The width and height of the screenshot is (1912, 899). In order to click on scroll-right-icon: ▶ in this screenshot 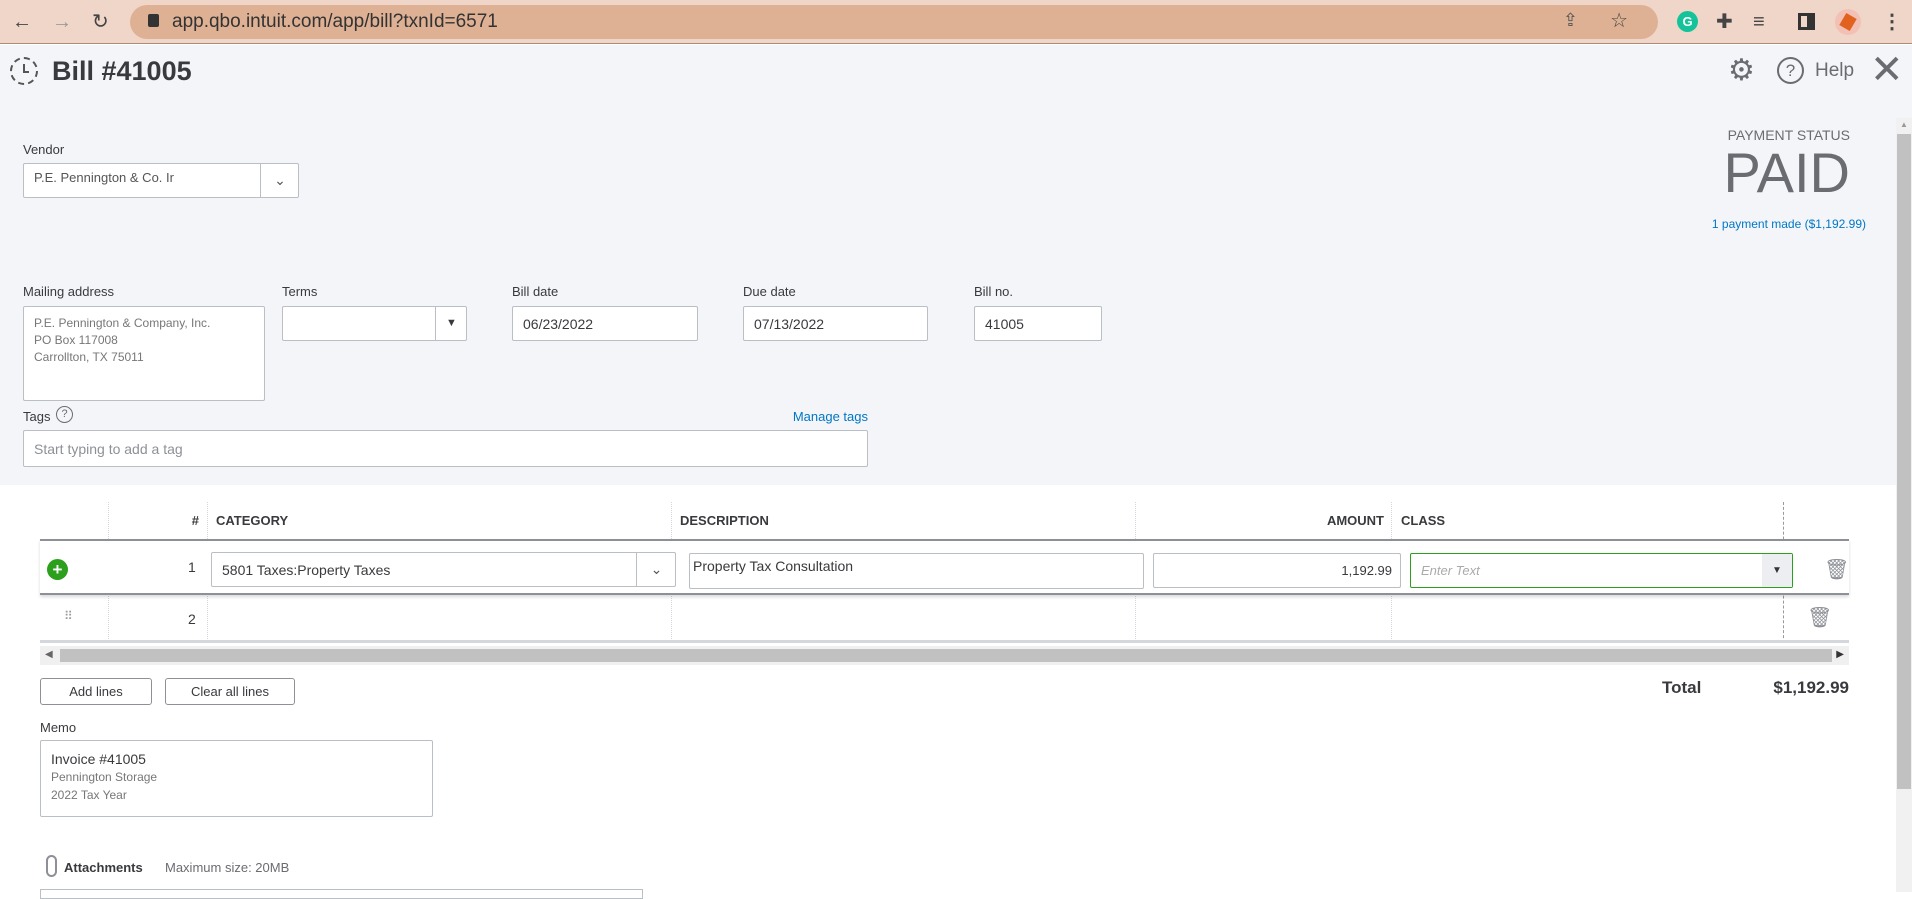, I will do `click(1840, 654)`.